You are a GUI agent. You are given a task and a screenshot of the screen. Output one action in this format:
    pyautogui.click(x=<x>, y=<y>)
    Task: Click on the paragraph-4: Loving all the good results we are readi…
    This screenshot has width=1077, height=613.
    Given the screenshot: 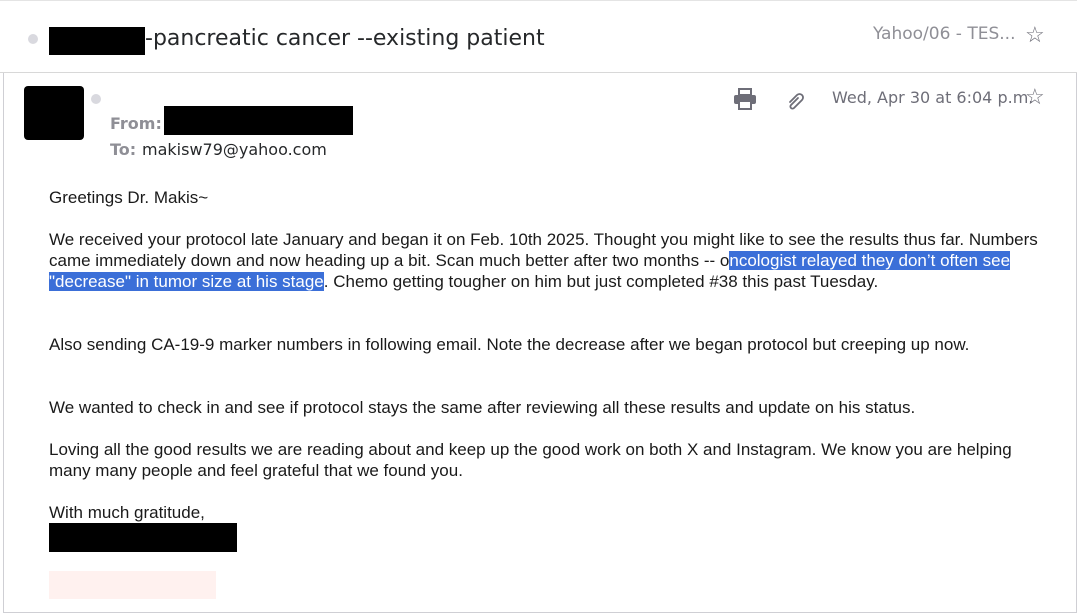 What is the action you would take?
    pyautogui.click(x=530, y=460)
    